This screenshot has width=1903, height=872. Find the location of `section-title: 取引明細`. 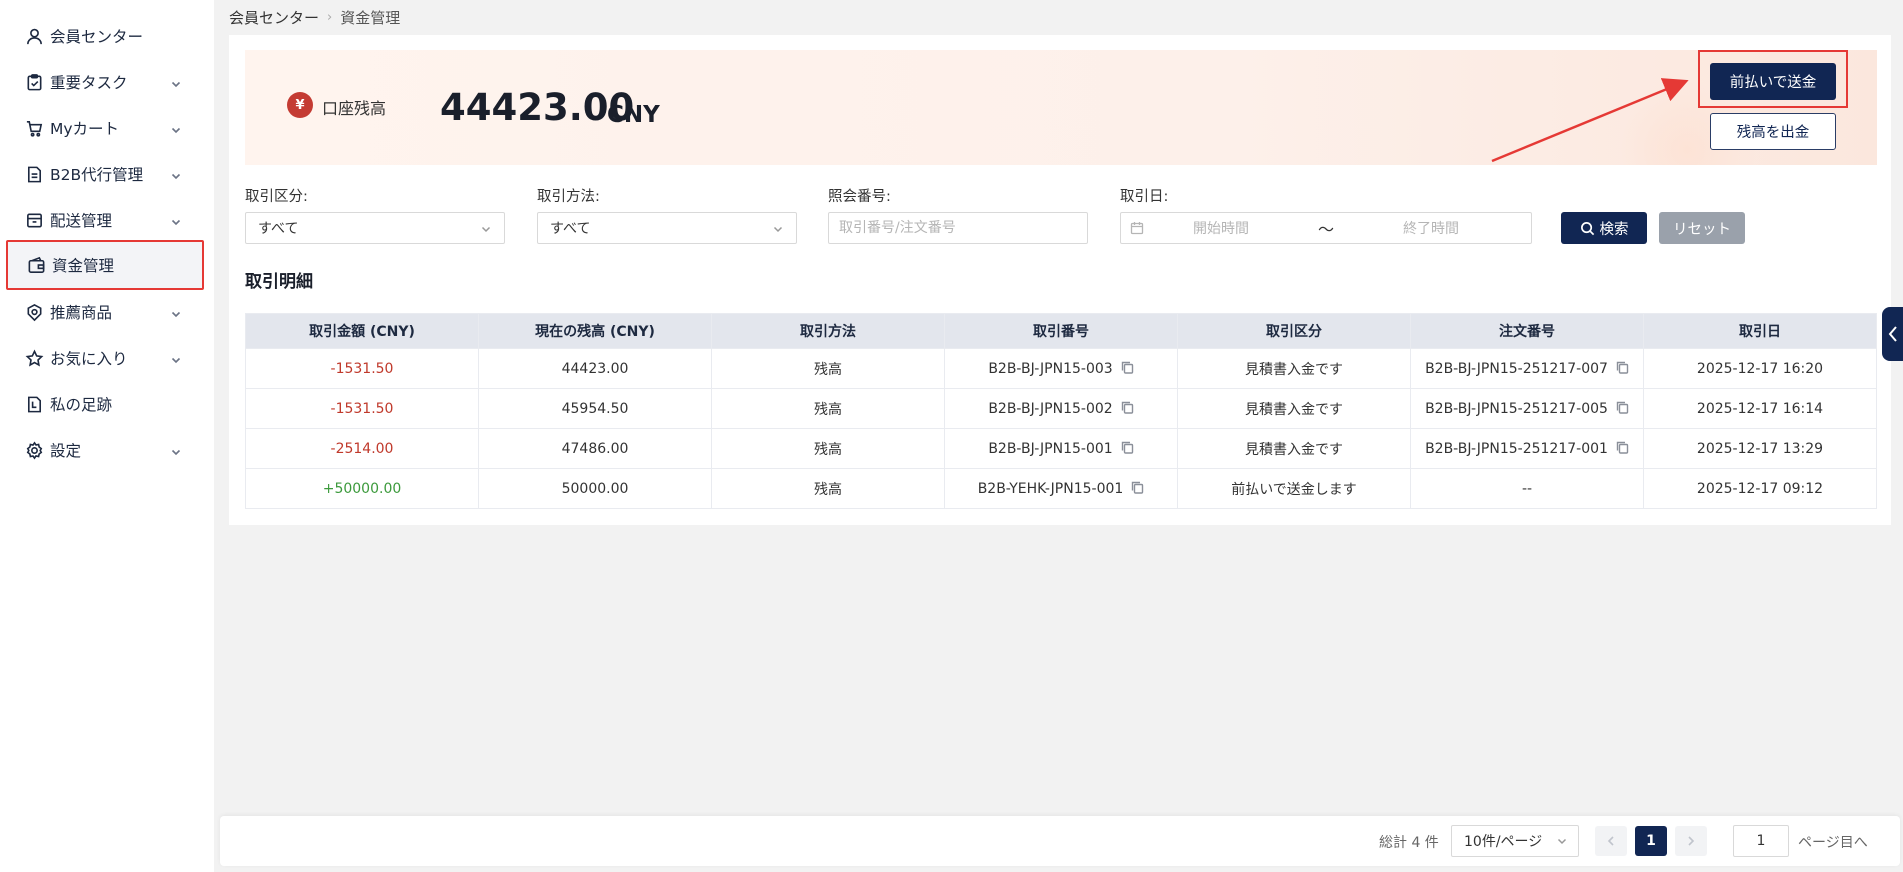

section-title: 取引明細 is located at coordinates (279, 282).